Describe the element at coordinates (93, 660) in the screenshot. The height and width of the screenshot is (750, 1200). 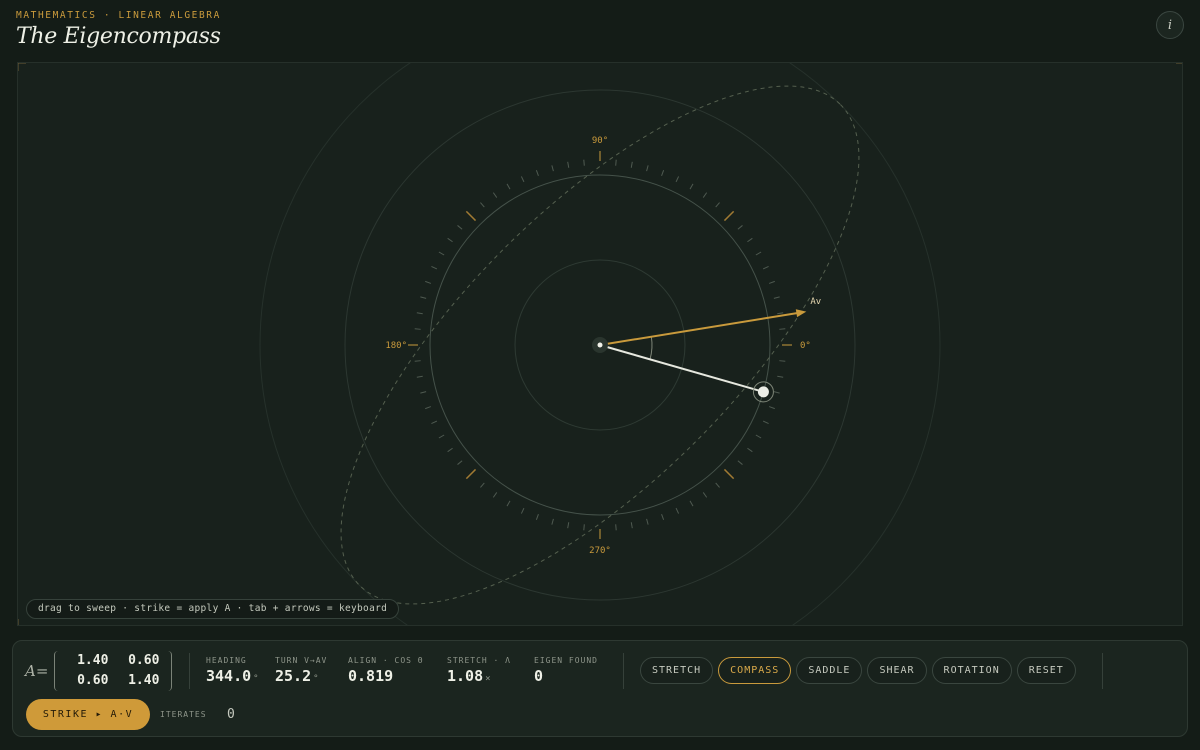
I see `matrix-a11: 1.40` at that location.